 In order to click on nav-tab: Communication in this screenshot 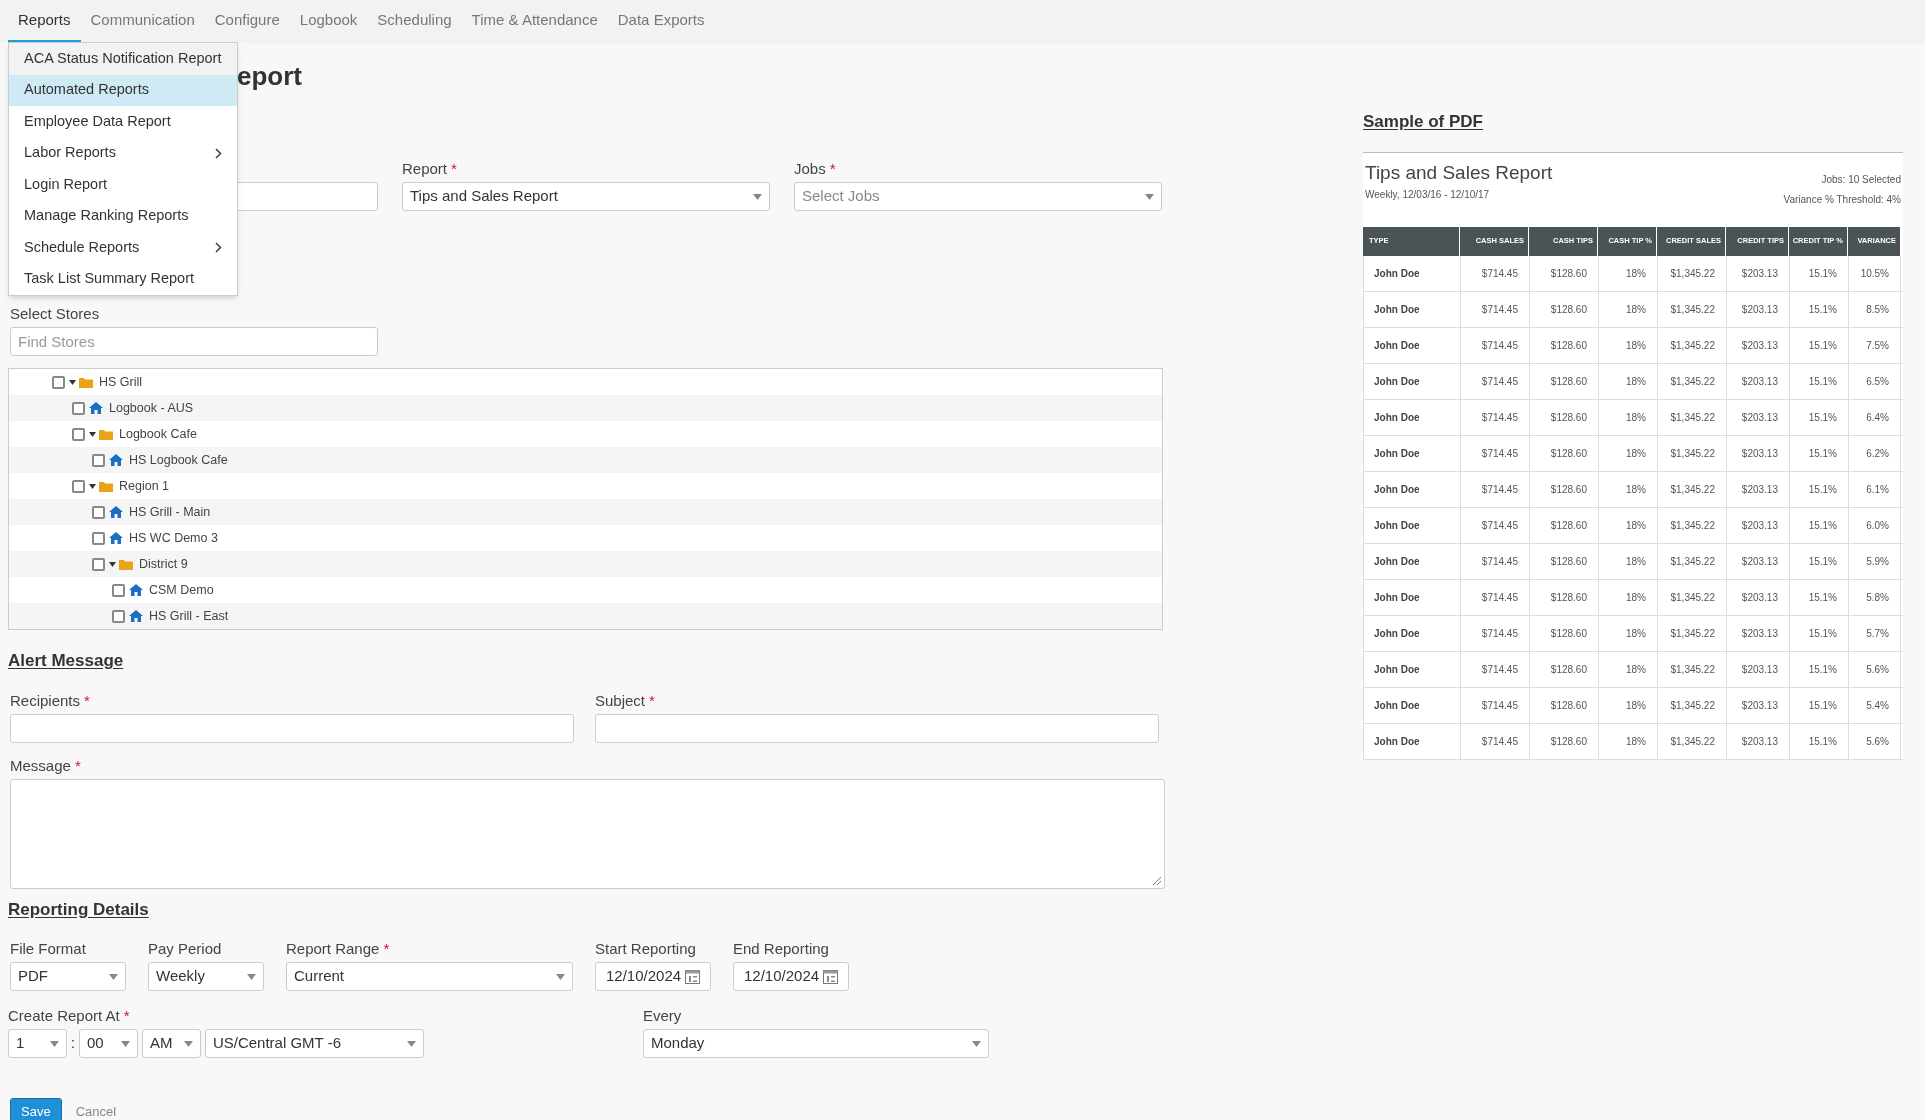, I will do `click(142, 21)`.